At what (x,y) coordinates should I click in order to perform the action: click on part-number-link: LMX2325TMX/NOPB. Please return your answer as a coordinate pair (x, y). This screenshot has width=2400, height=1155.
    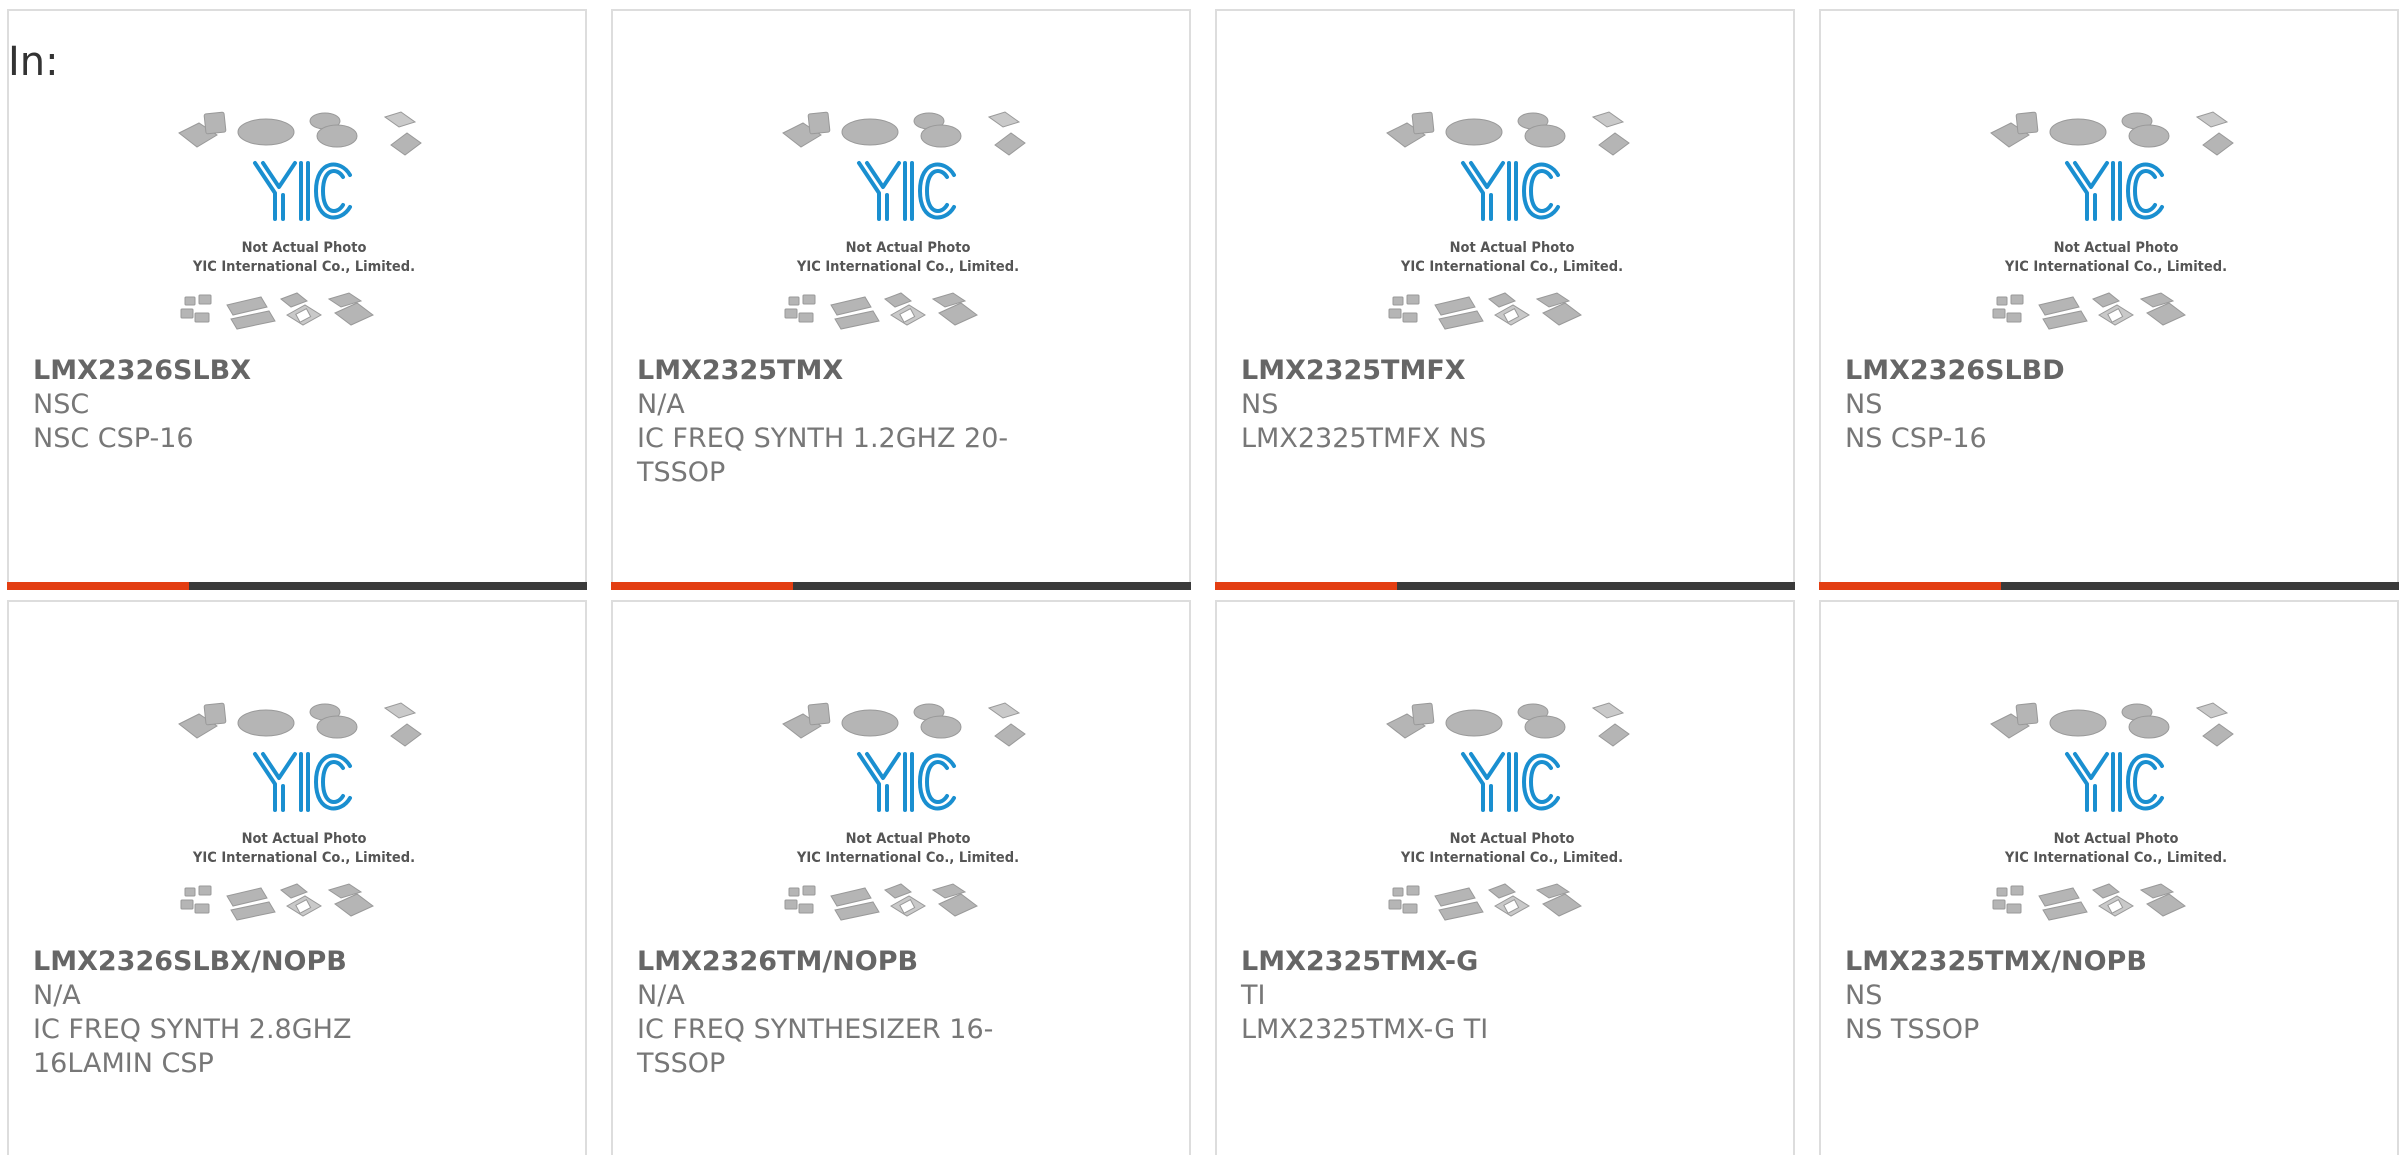
    Looking at the image, I should click on (2060, 962).